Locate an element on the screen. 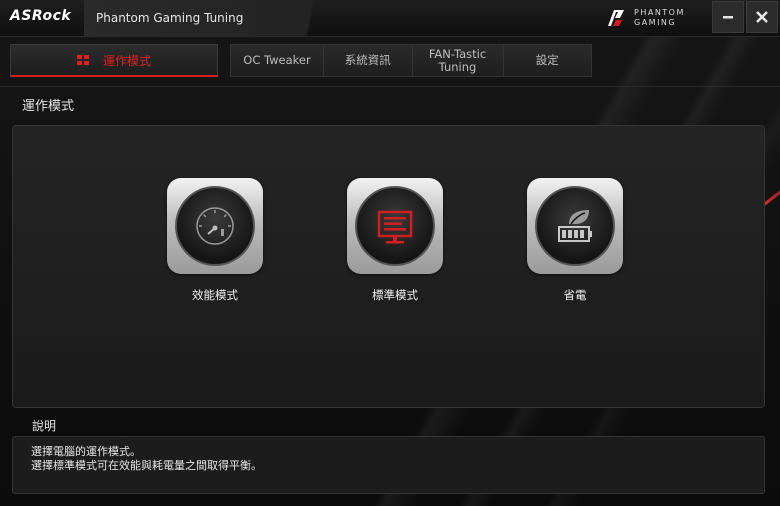  grid-icon is located at coordinates (82, 60).